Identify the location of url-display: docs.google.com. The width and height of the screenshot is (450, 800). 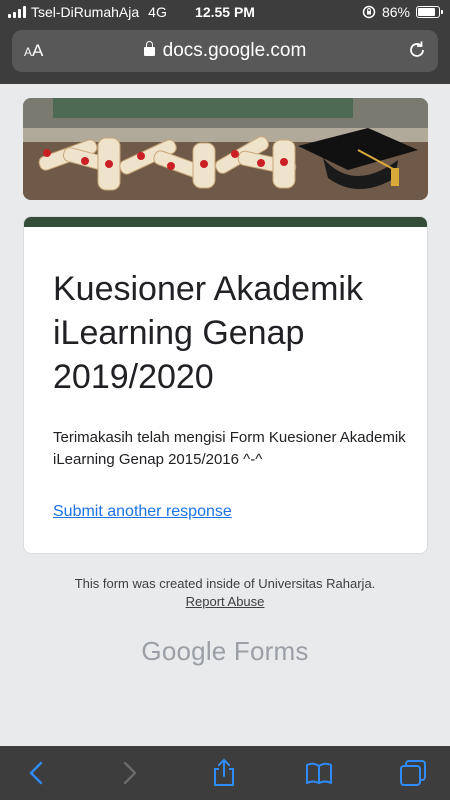
(225, 51).